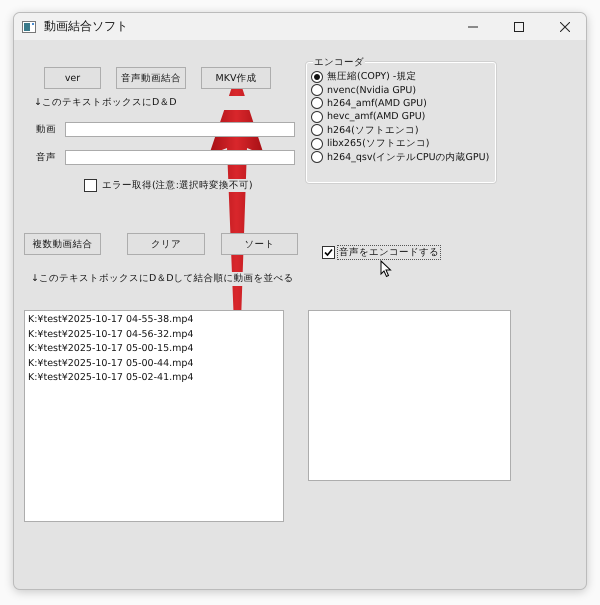 This screenshot has width=600, height=605. I want to click on group-title: エンコーダ, so click(339, 62).